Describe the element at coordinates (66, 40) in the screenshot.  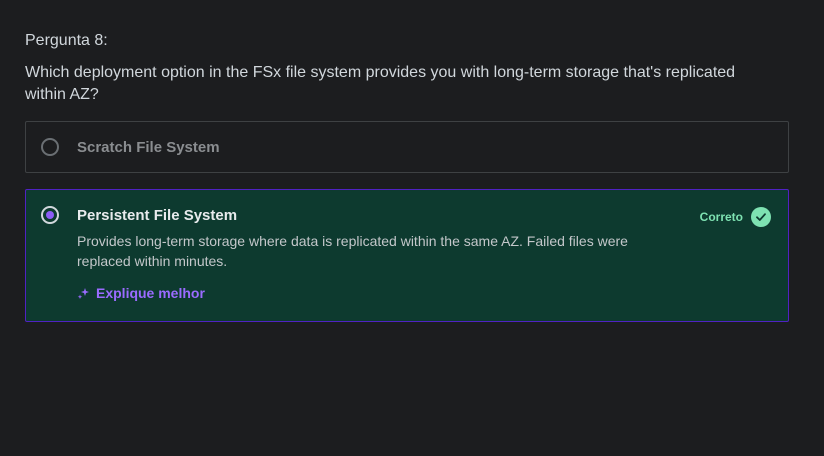
I see `question-number: Pergunta 8:` at that location.